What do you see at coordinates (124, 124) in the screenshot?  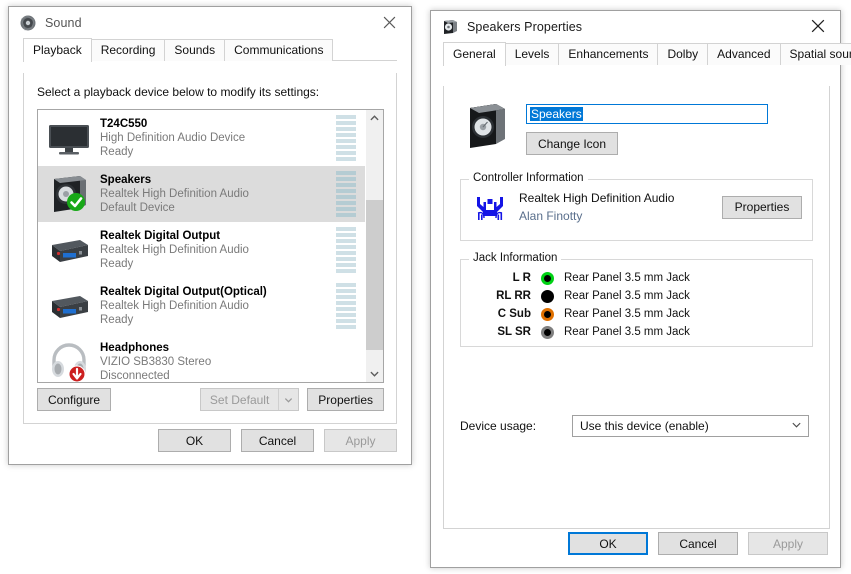 I see `device-name: T24C550` at bounding box center [124, 124].